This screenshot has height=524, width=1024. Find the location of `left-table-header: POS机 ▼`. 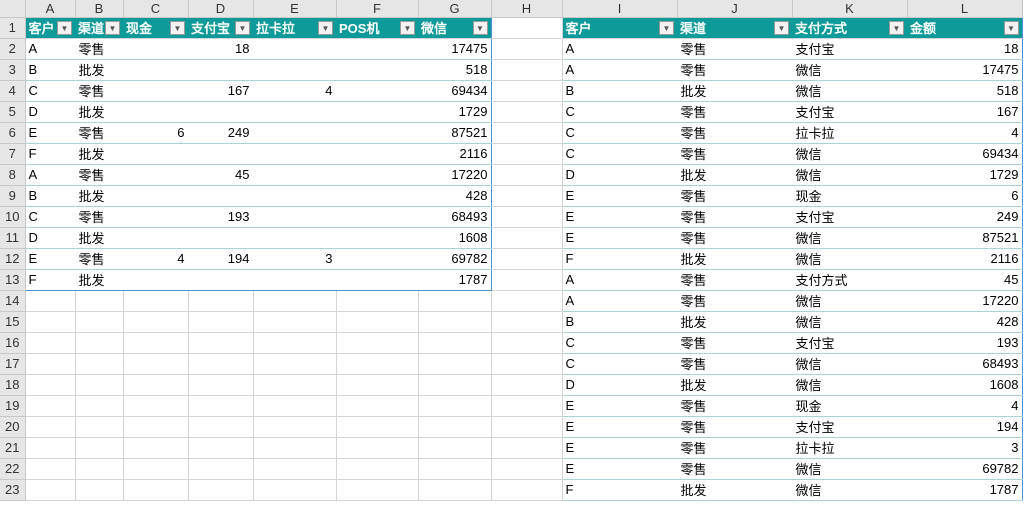

left-table-header: POS机 ▼ is located at coordinates (377, 28).